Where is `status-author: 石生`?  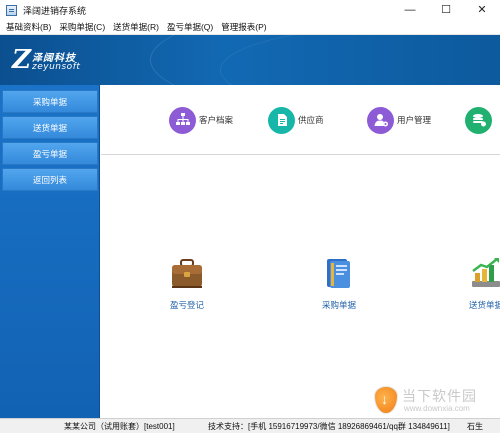 status-author: 石生 is located at coordinates (475, 426).